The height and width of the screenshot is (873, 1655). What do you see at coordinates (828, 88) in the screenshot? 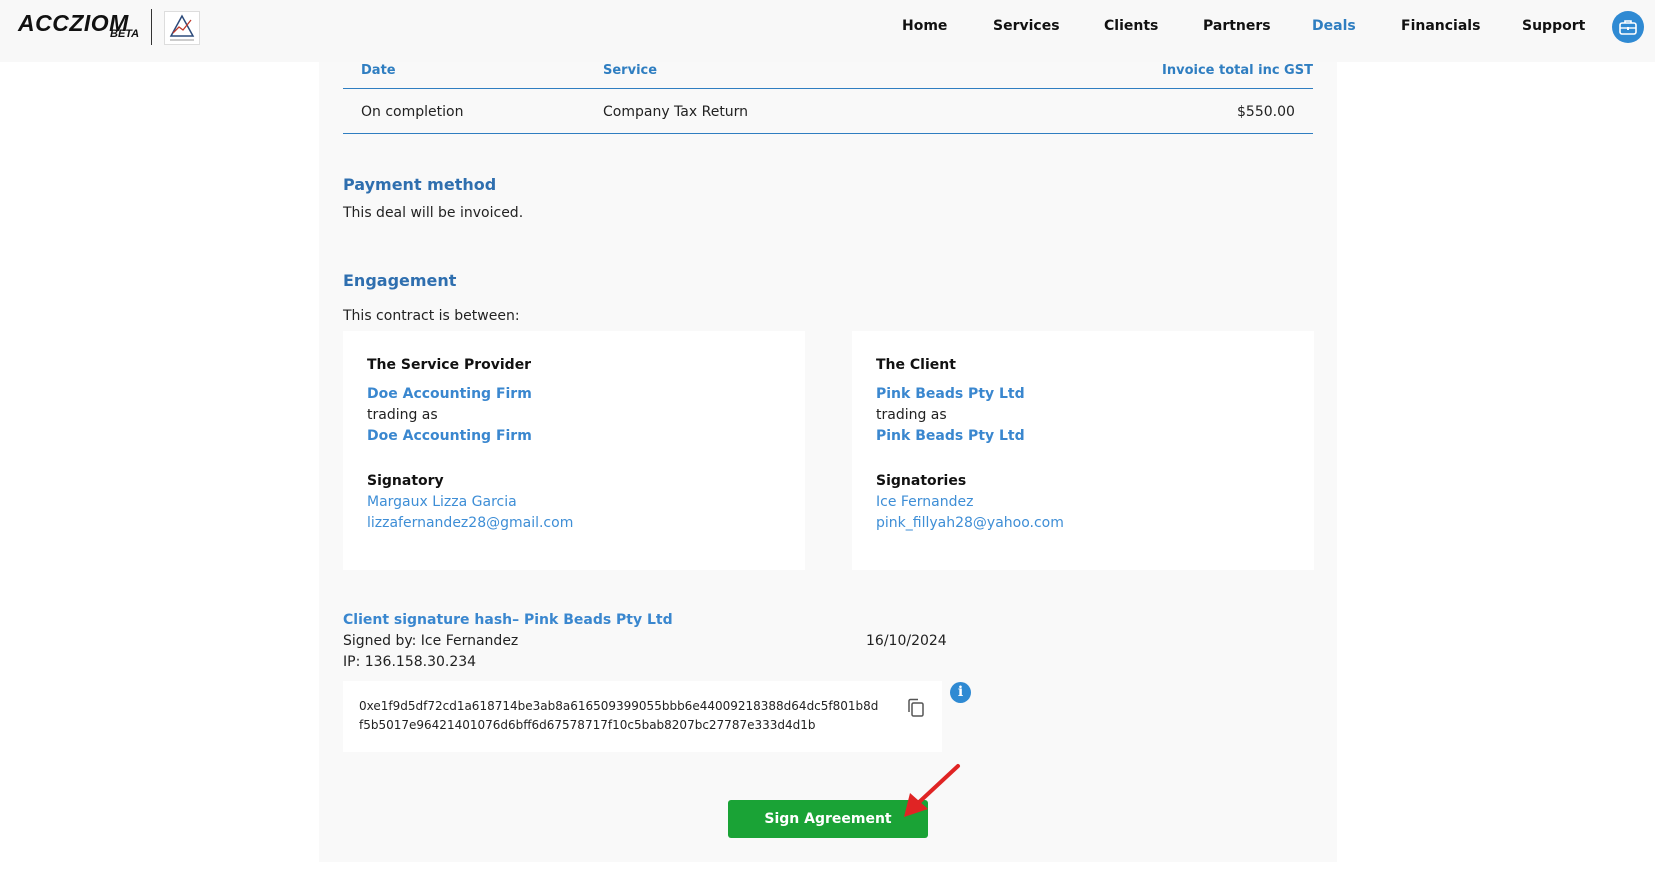
I see `table-header-divider` at bounding box center [828, 88].